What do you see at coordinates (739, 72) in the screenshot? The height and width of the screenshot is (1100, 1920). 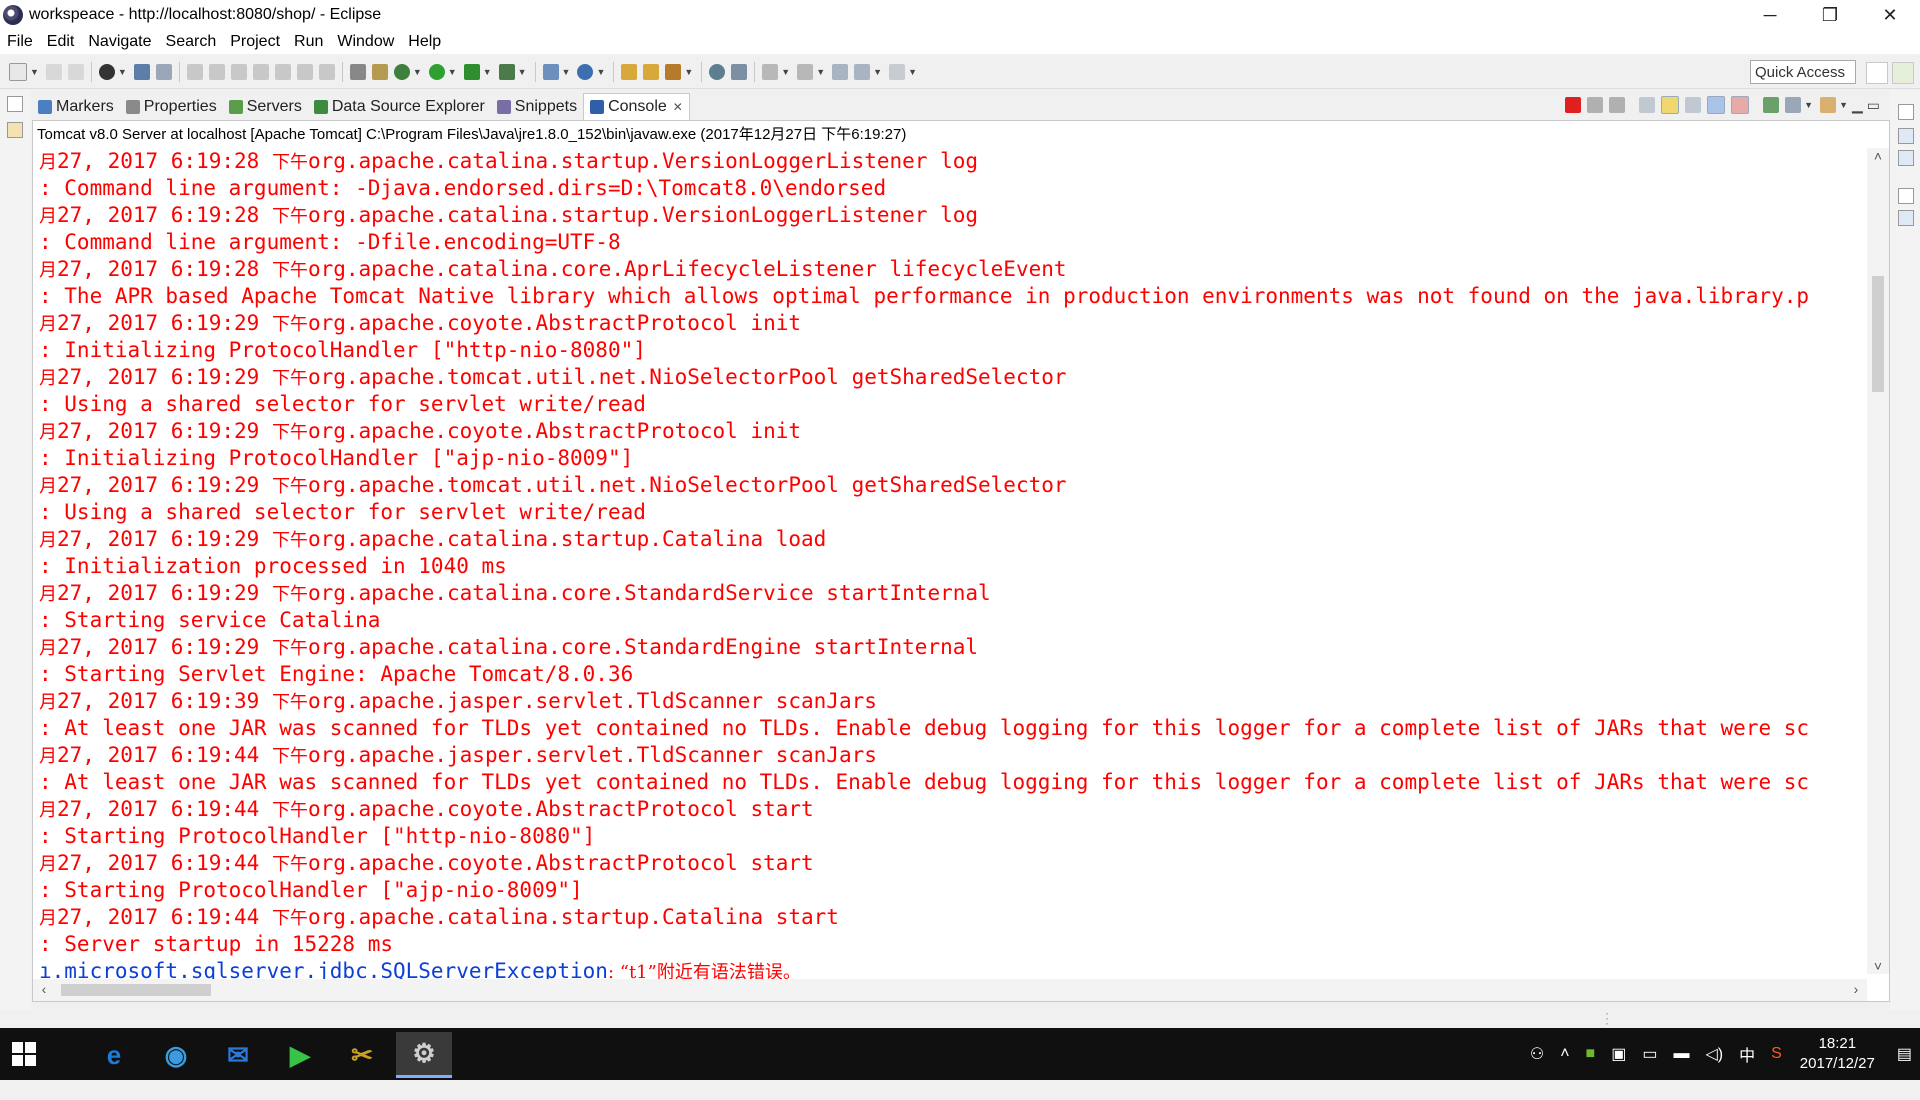 I see `annotation-icon` at bounding box center [739, 72].